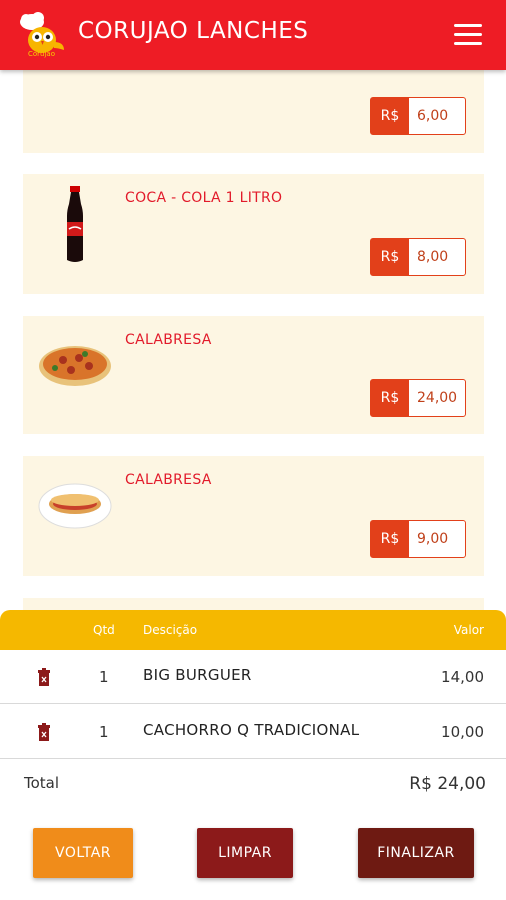 The height and width of the screenshot is (900, 506). I want to click on item-desc: CACHORRO Q TRADICIONAL, so click(251, 730).